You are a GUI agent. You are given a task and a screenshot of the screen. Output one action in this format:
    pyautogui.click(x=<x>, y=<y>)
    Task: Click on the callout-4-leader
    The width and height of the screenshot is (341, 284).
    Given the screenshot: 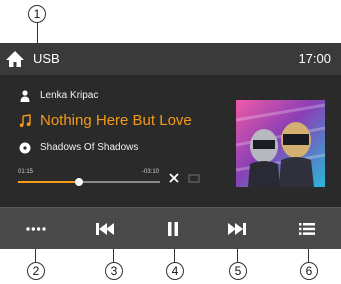 What is the action you would take?
    pyautogui.click(x=174, y=255)
    